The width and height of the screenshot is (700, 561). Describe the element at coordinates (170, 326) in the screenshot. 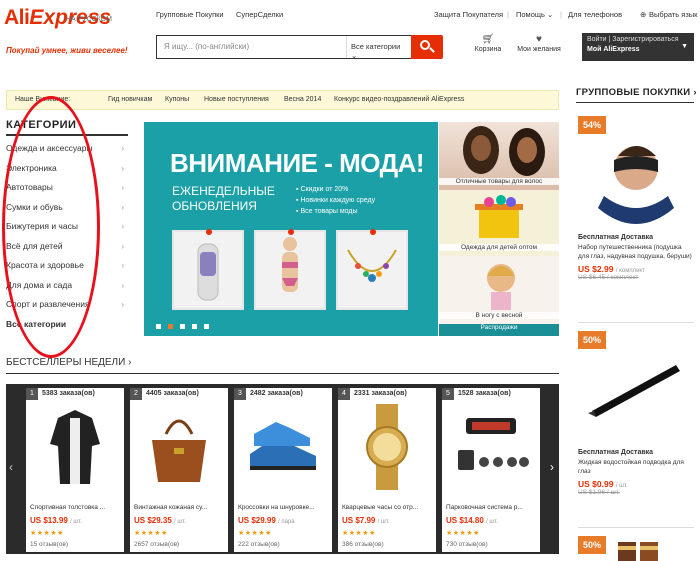

I see `carousel-dot-active` at that location.